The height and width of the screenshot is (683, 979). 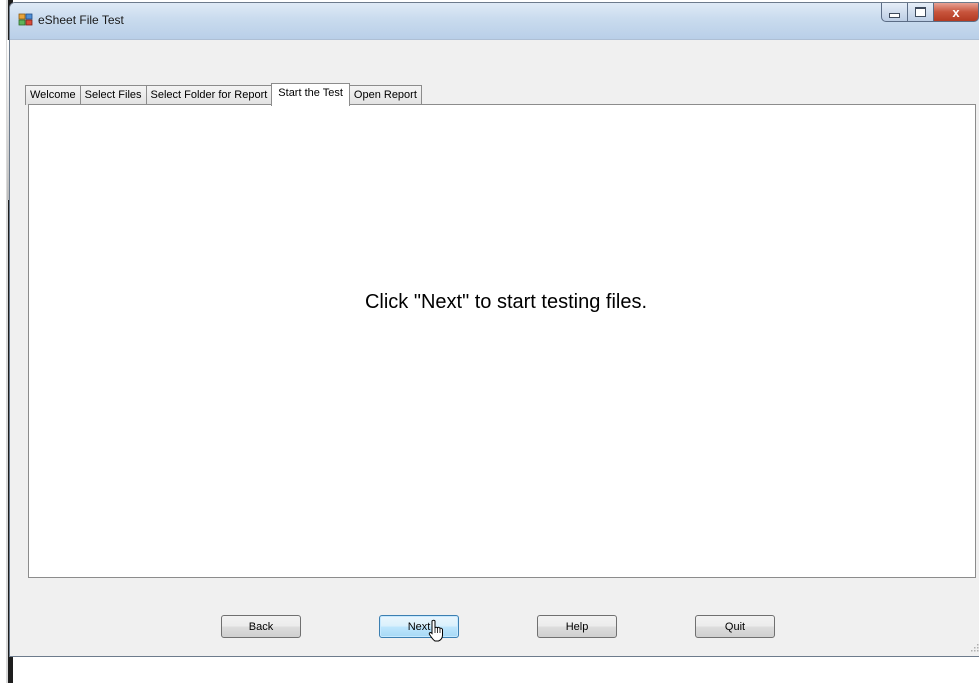 What do you see at coordinates (26, 20) in the screenshot?
I see `app-icon` at bounding box center [26, 20].